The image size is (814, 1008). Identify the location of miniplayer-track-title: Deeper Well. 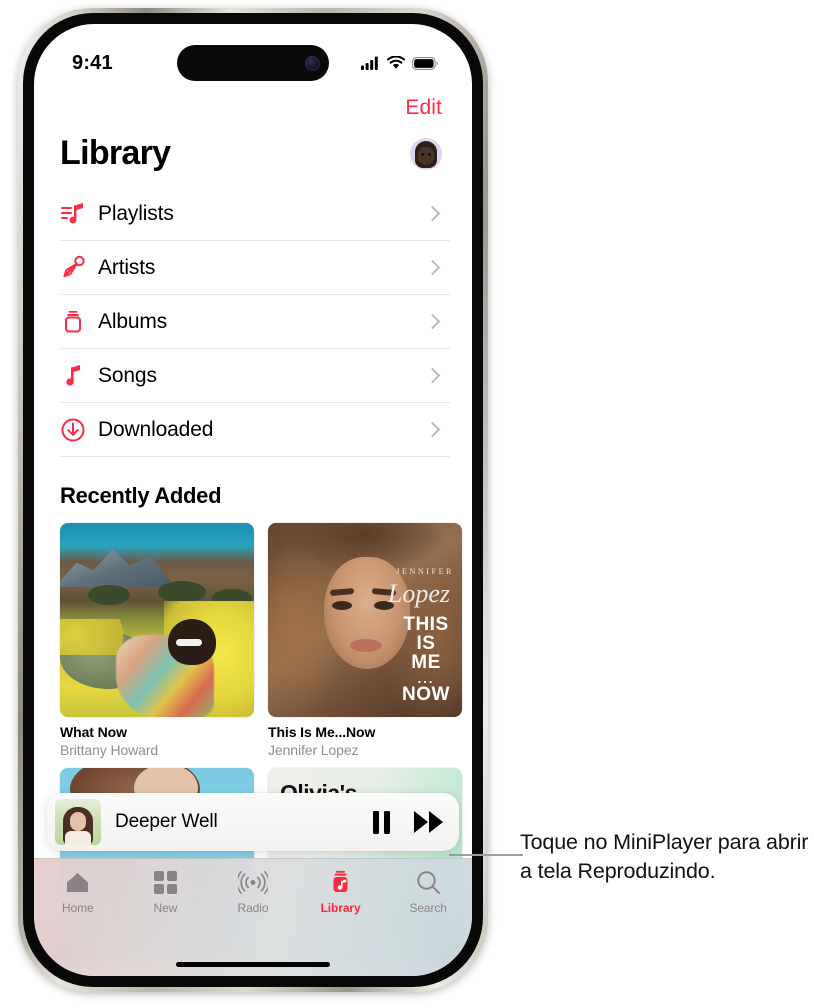
(166, 821).